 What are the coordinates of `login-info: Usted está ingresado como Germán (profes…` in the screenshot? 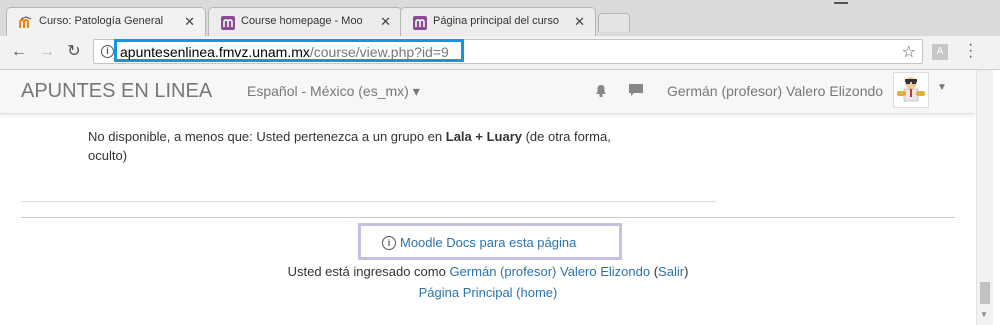 It's located at (488, 271).